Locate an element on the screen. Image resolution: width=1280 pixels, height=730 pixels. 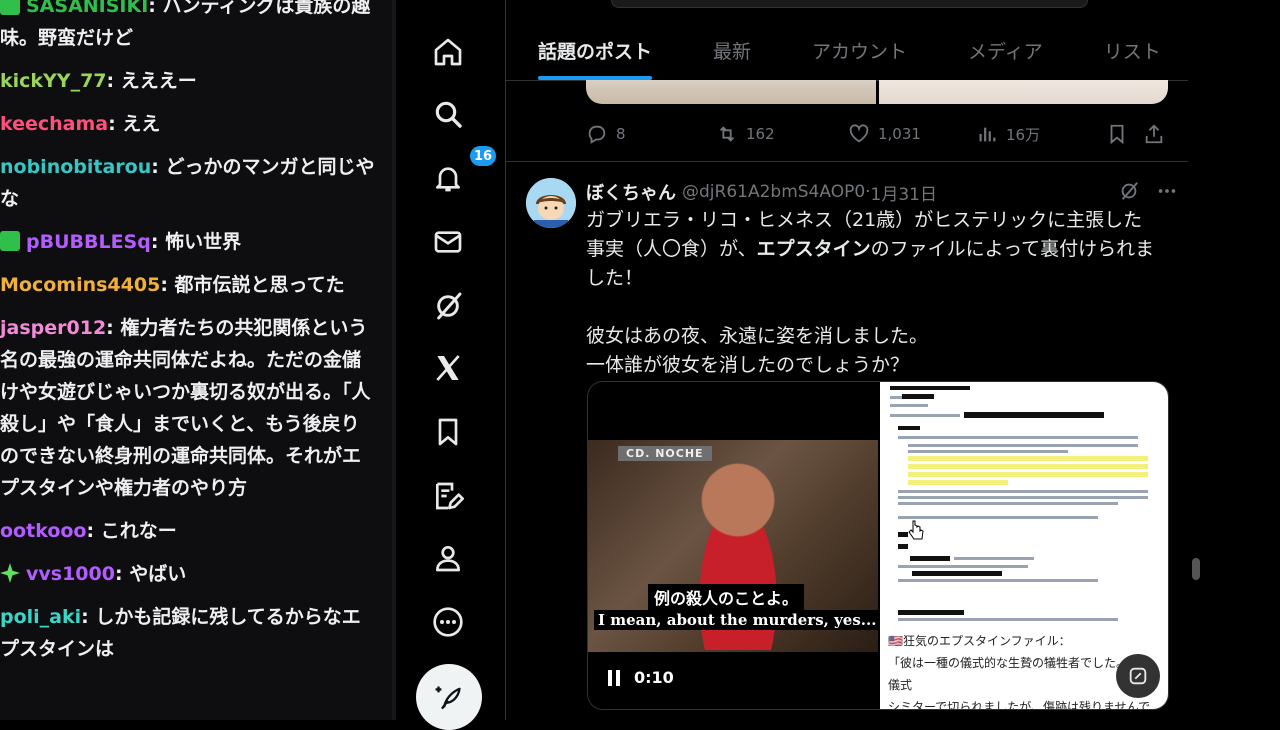
chat-message: kickYY_77: えええー is located at coordinates (98, 81).